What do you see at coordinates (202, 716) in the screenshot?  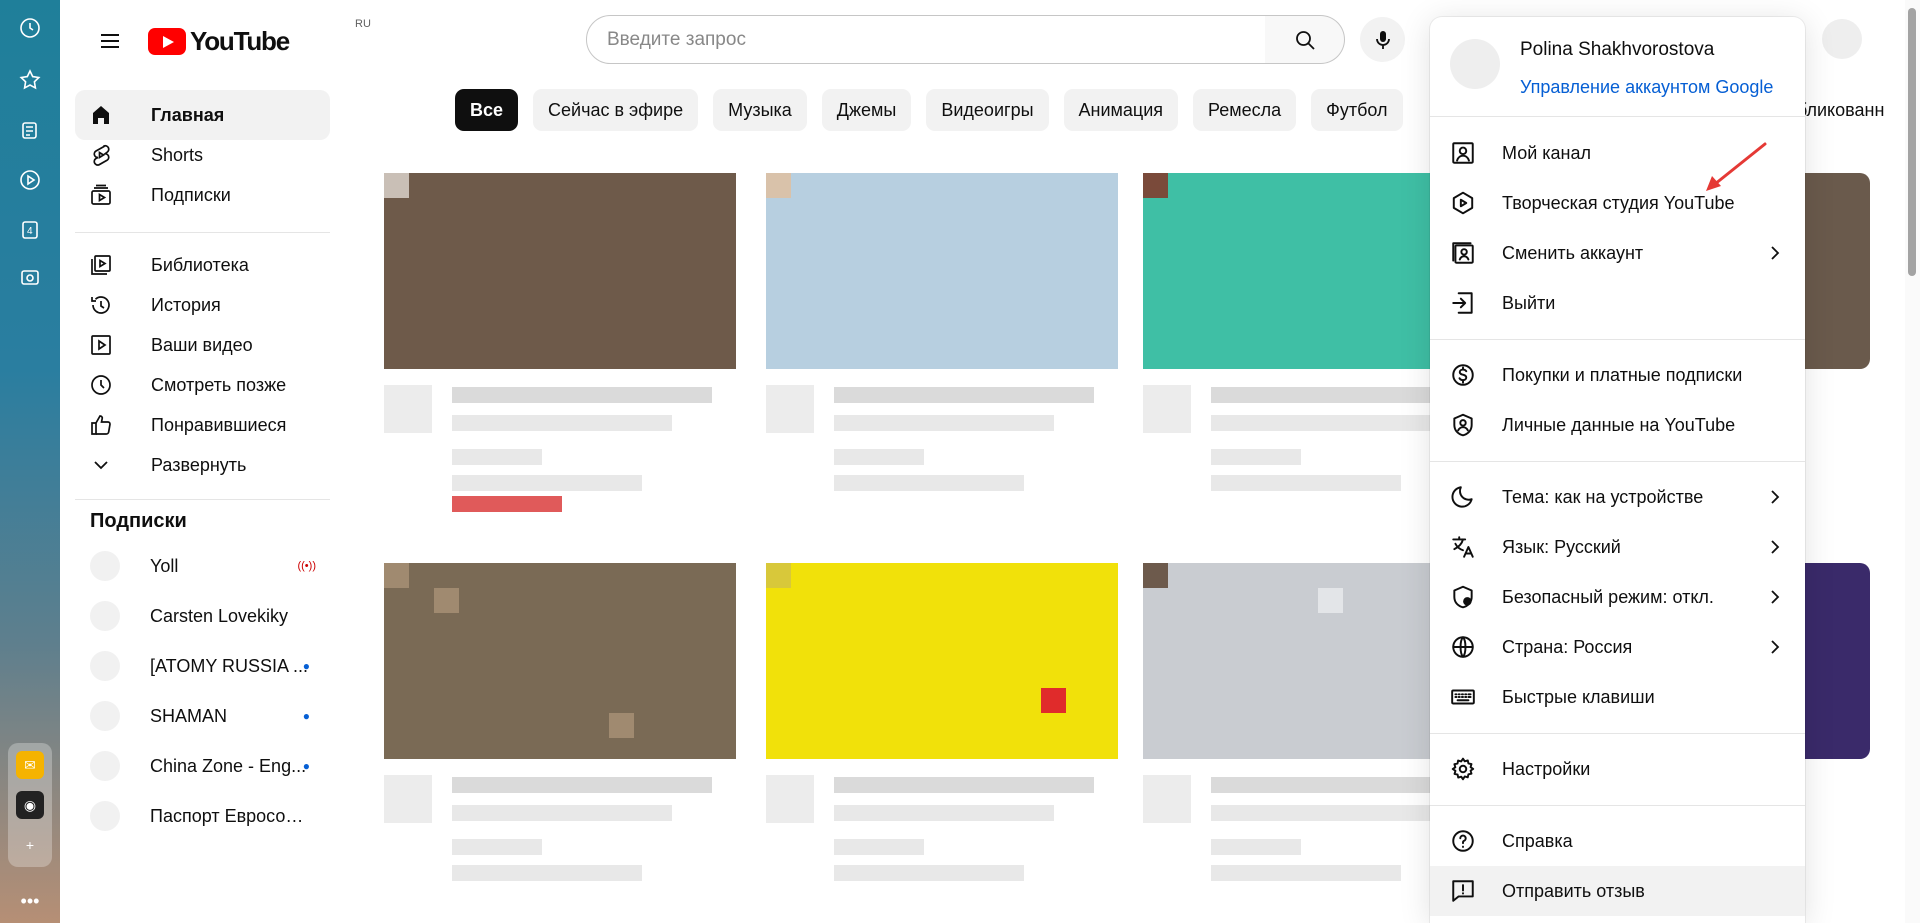 I see `subscription-item: SHAMAN ●` at bounding box center [202, 716].